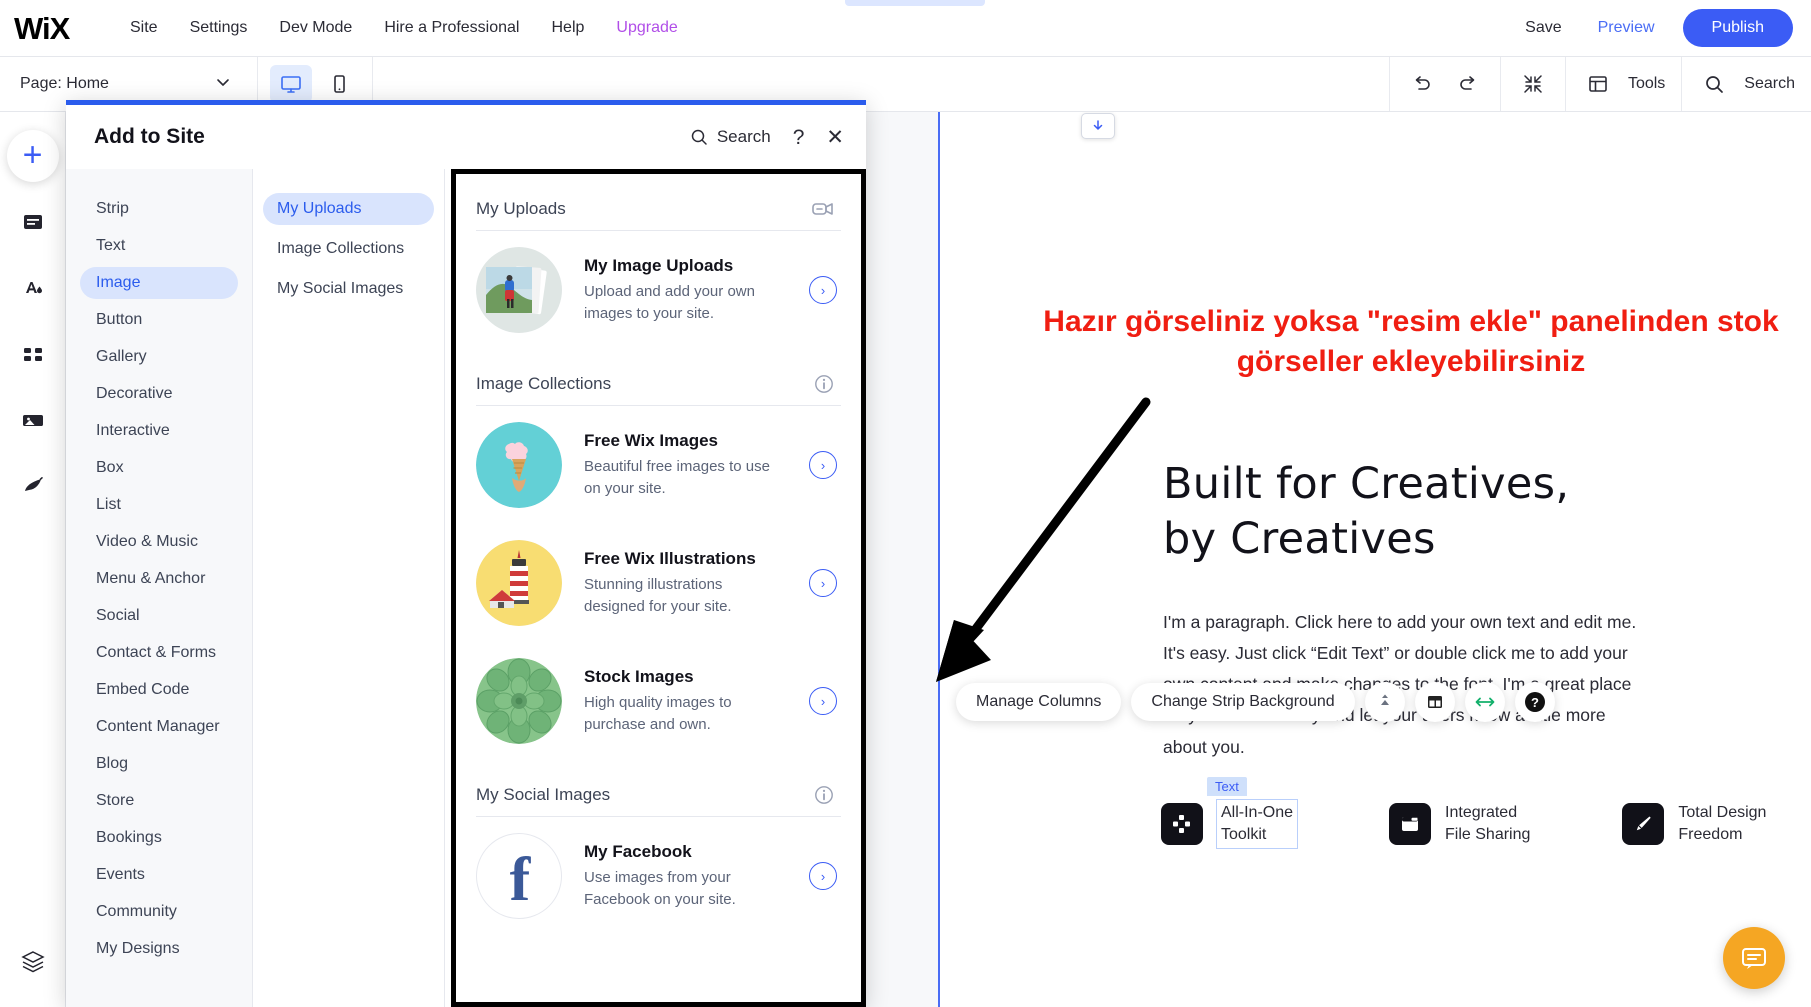  What do you see at coordinates (159, 542) in the screenshot?
I see `category-video-music: Video & Music` at bounding box center [159, 542].